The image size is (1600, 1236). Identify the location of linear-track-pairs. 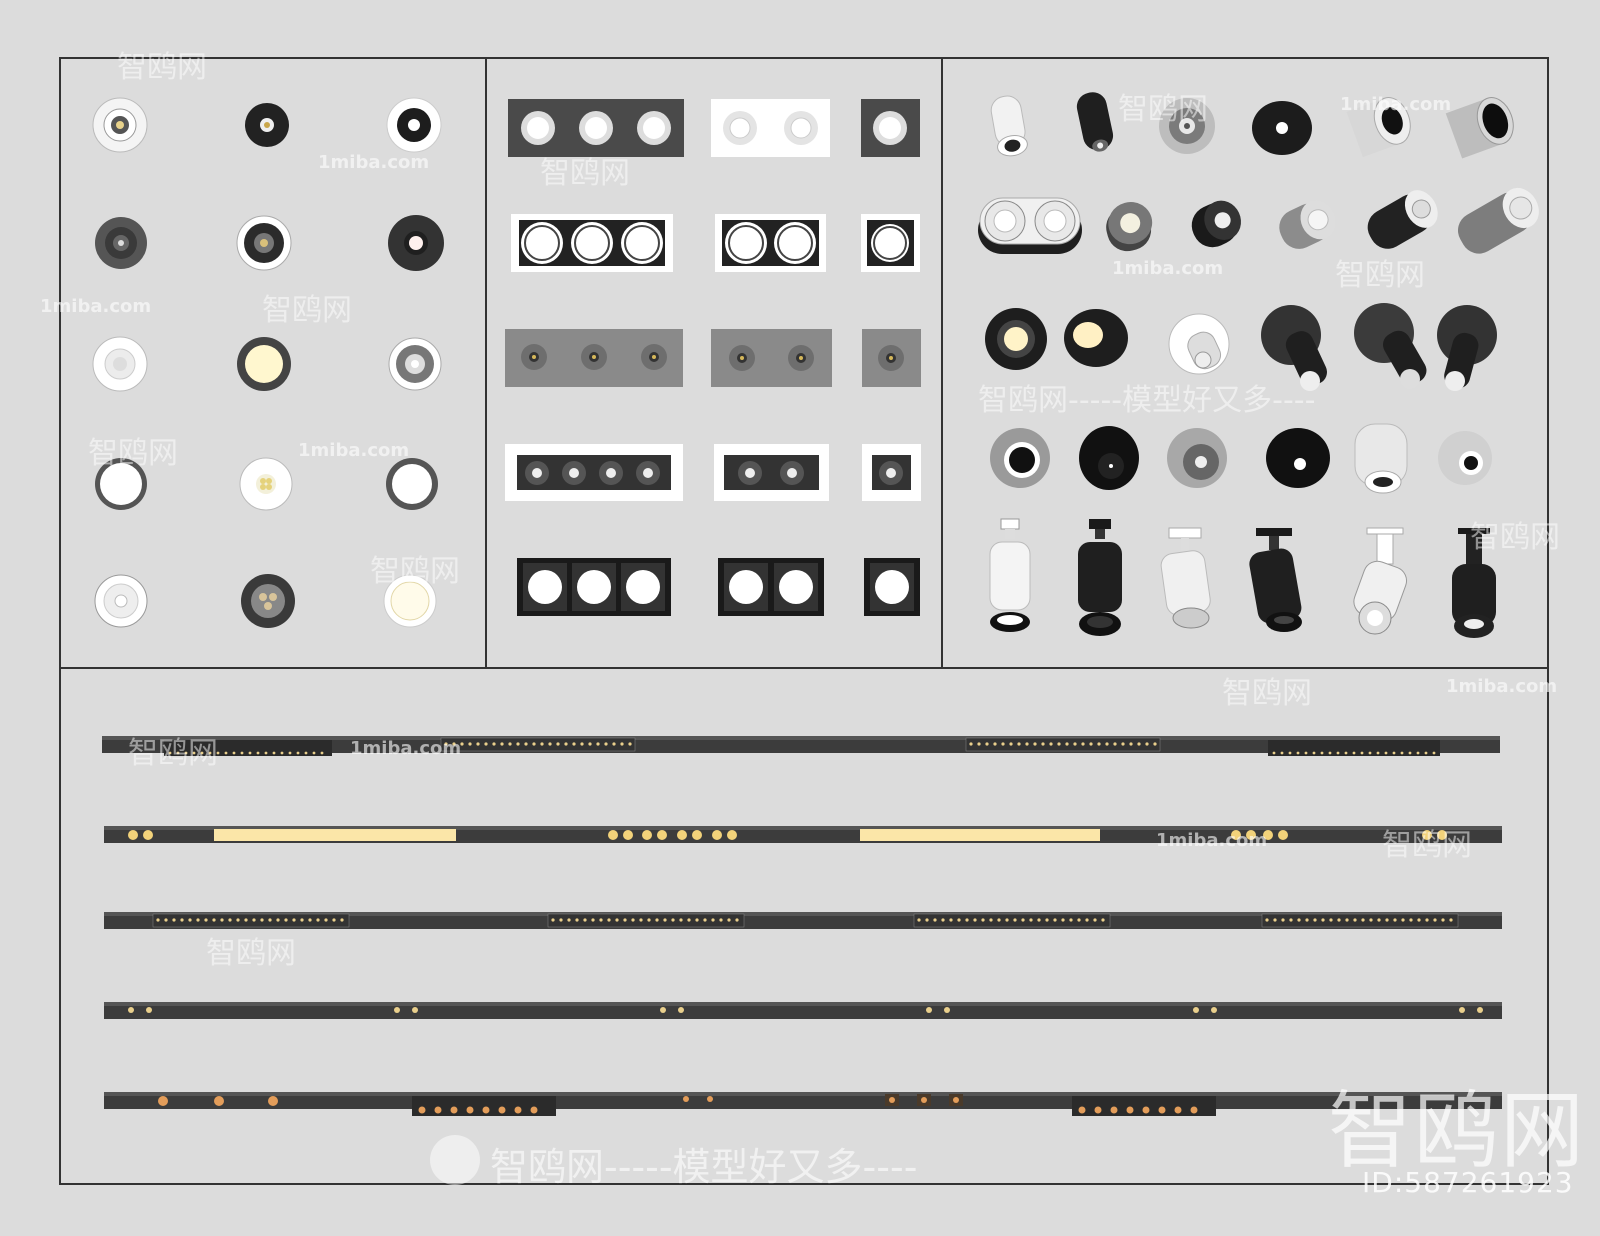
(803, 1010).